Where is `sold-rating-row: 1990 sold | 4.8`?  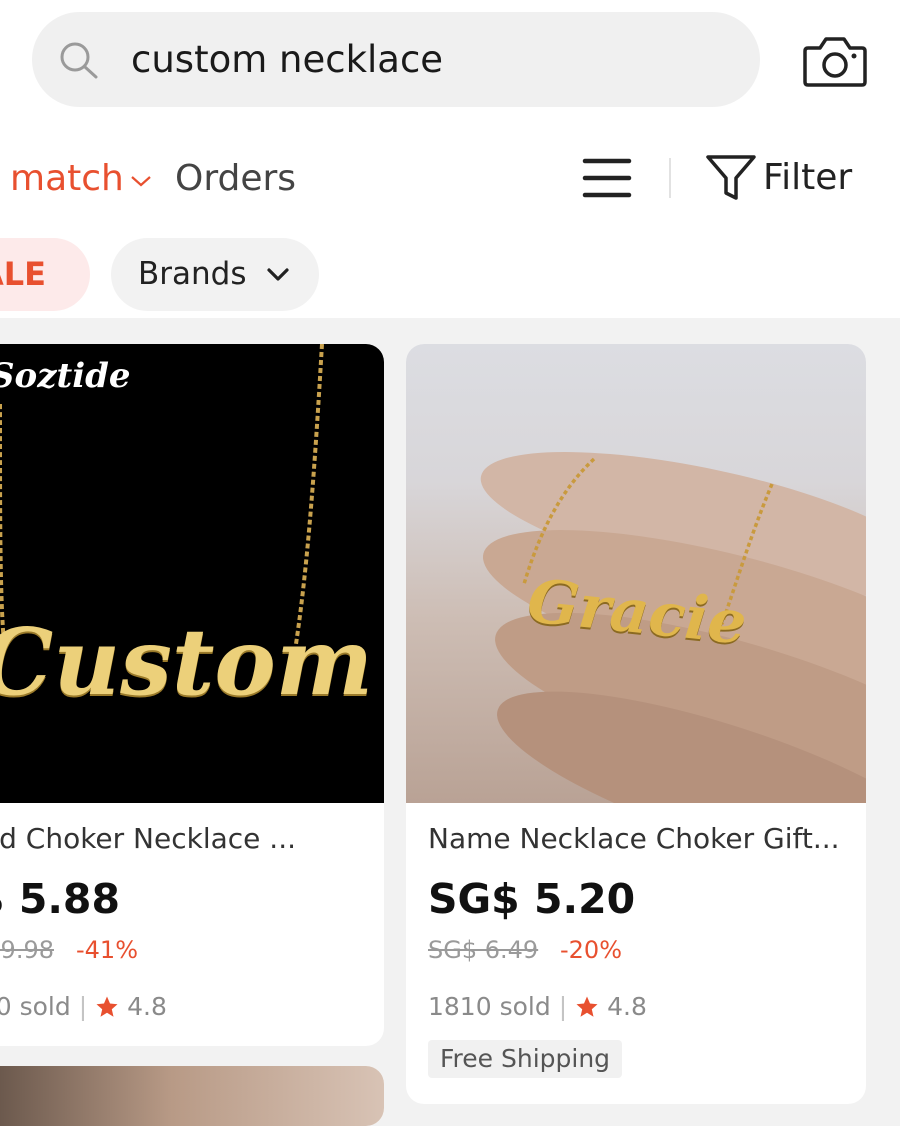 sold-rating-row: 1990 sold | 4.8 is located at coordinates (83, 1007).